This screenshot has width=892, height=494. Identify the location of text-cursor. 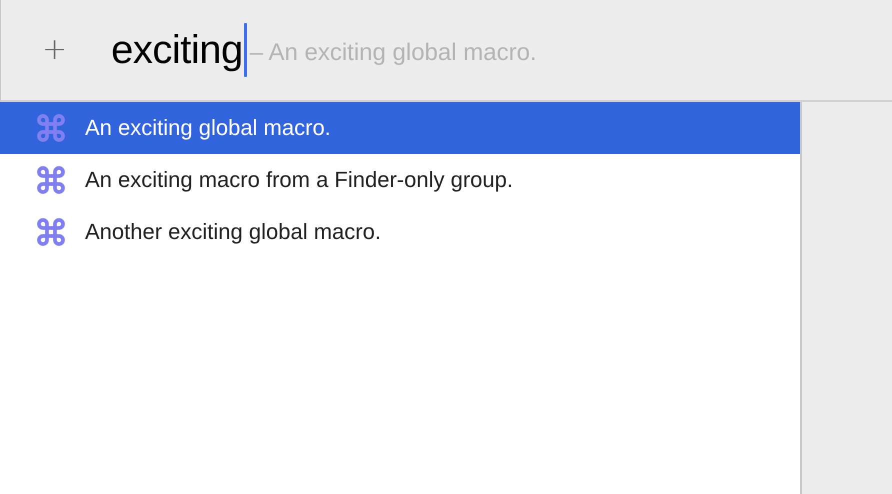
(245, 50).